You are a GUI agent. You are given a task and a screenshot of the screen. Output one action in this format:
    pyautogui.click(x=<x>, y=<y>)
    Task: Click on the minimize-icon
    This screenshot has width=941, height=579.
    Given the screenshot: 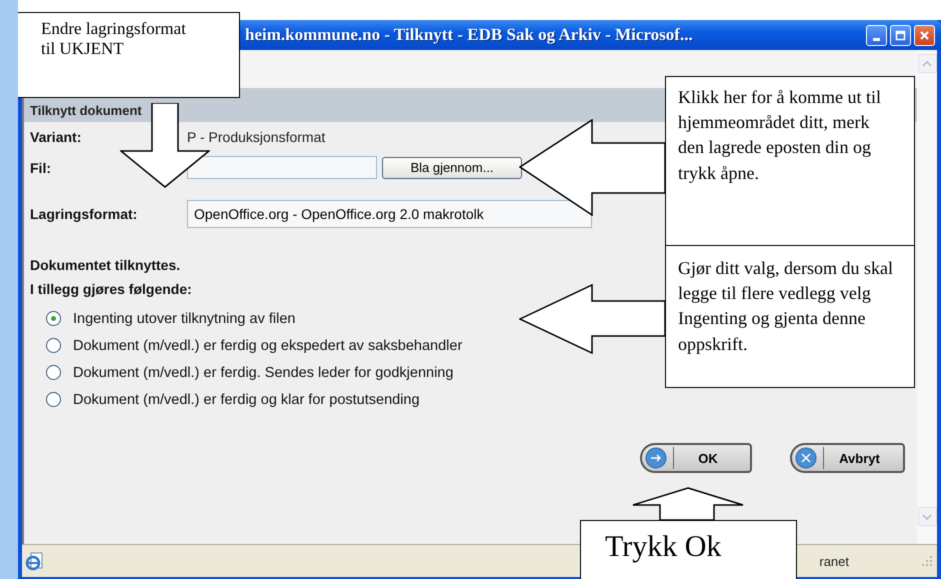 What is the action you would take?
    pyautogui.click(x=876, y=39)
    